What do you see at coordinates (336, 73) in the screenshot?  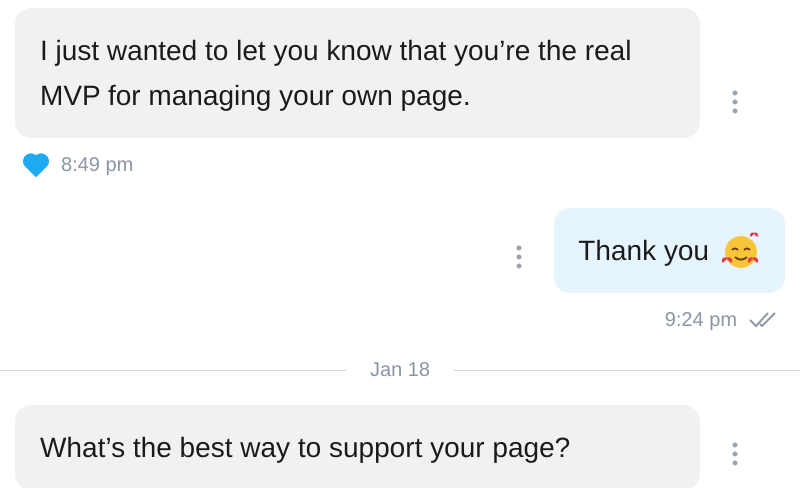 I see `message-text: I just wanted to let you know that you’re the real MVP for managing your own page.` at bounding box center [336, 73].